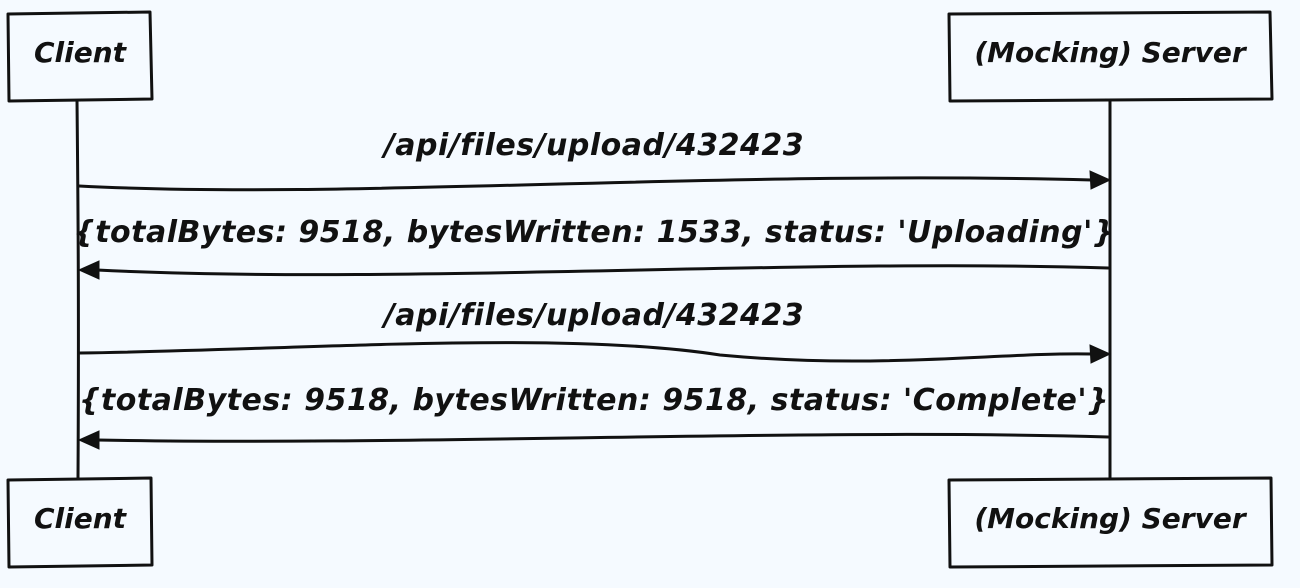 The width and height of the screenshot is (1300, 588). I want to click on message-1-label: /api/files/upload/432423, so click(592, 145).